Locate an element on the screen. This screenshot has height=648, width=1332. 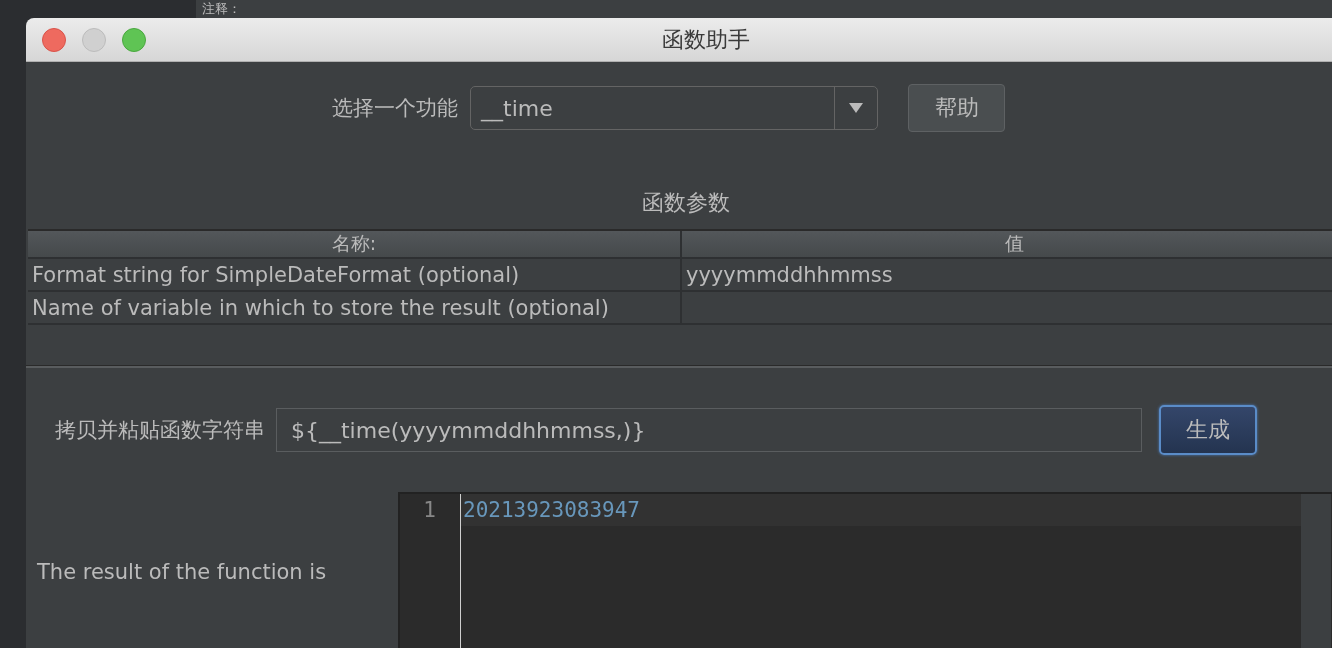
copy-string-label: 拷贝并粘贴函数字符串 is located at coordinates (160, 430).